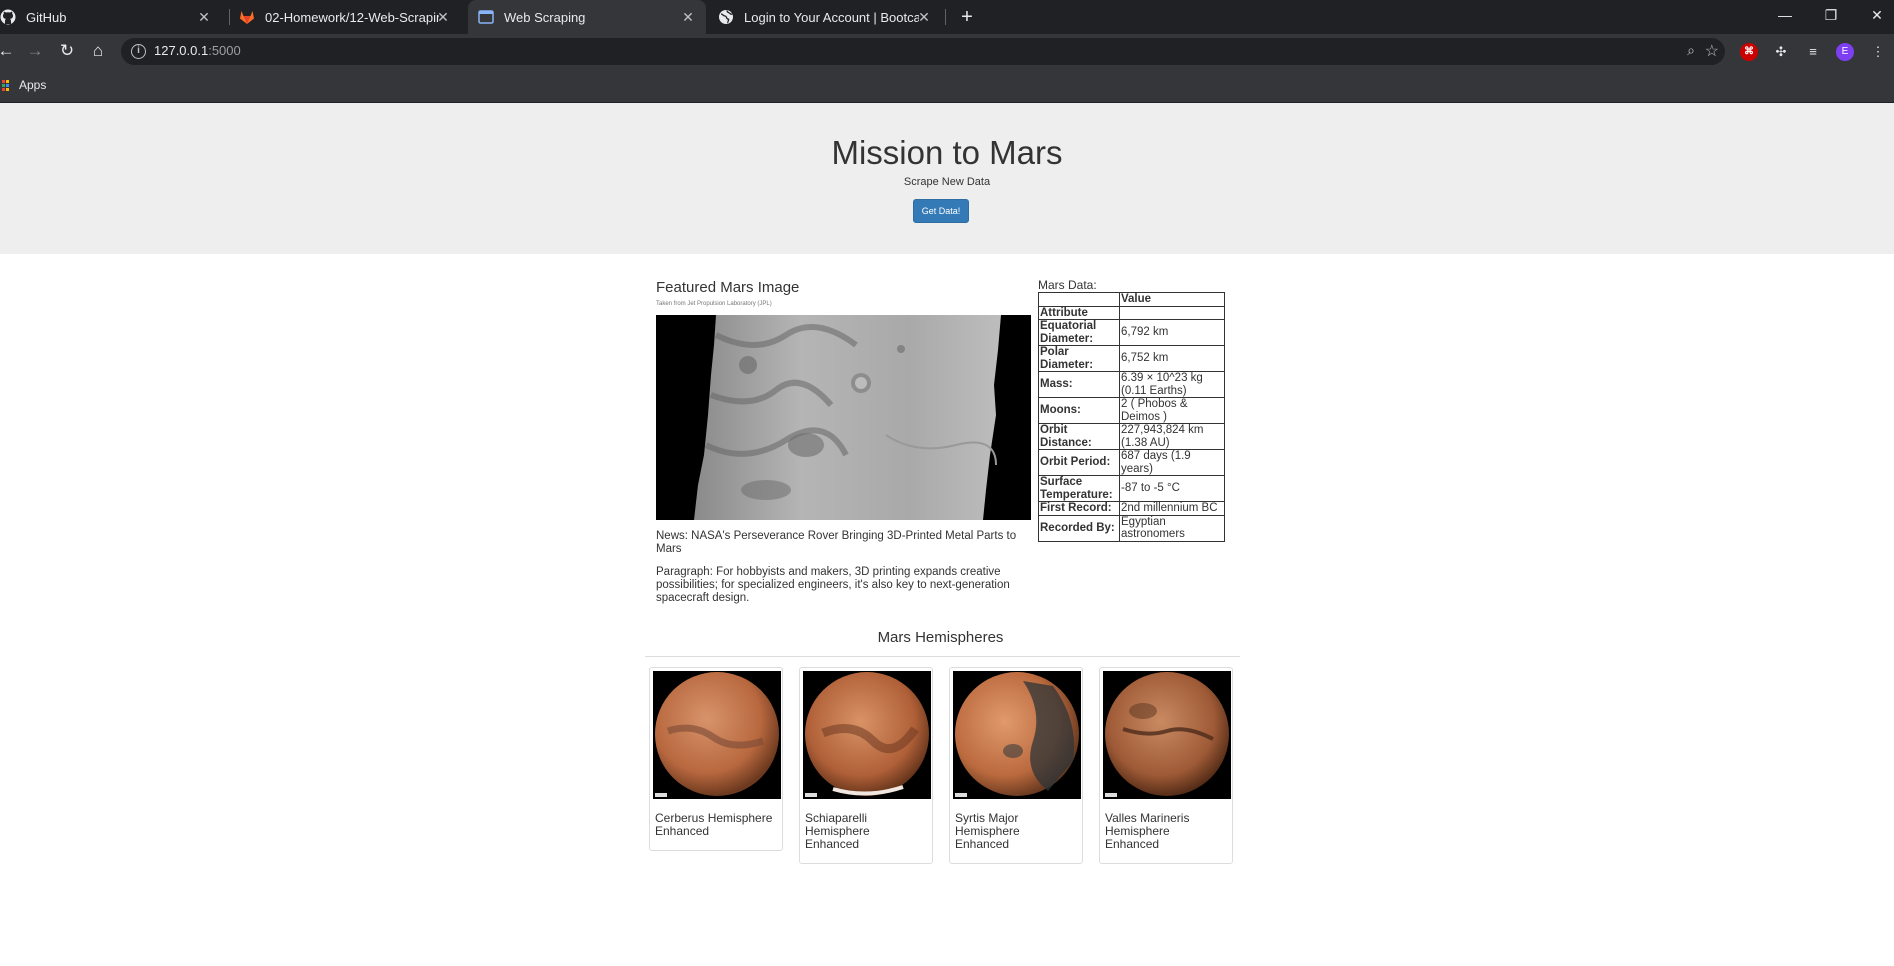 The image size is (1894, 966). What do you see at coordinates (247, 17) in the screenshot?
I see `gitlab-icon` at bounding box center [247, 17].